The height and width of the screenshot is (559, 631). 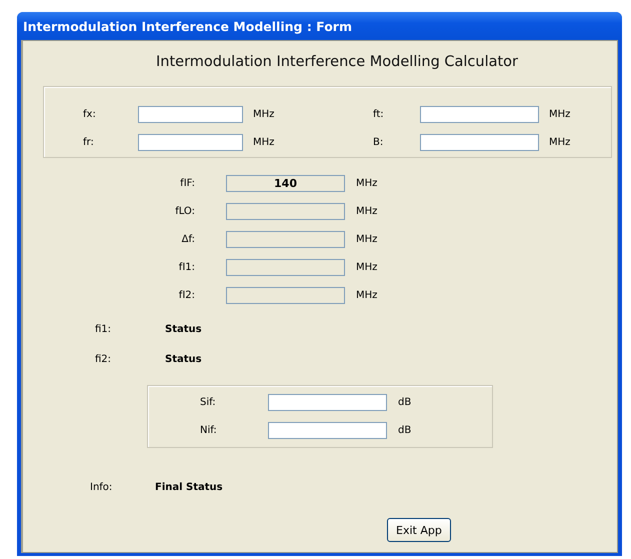 What do you see at coordinates (379, 114) in the screenshot?
I see `field-label: ft:` at bounding box center [379, 114].